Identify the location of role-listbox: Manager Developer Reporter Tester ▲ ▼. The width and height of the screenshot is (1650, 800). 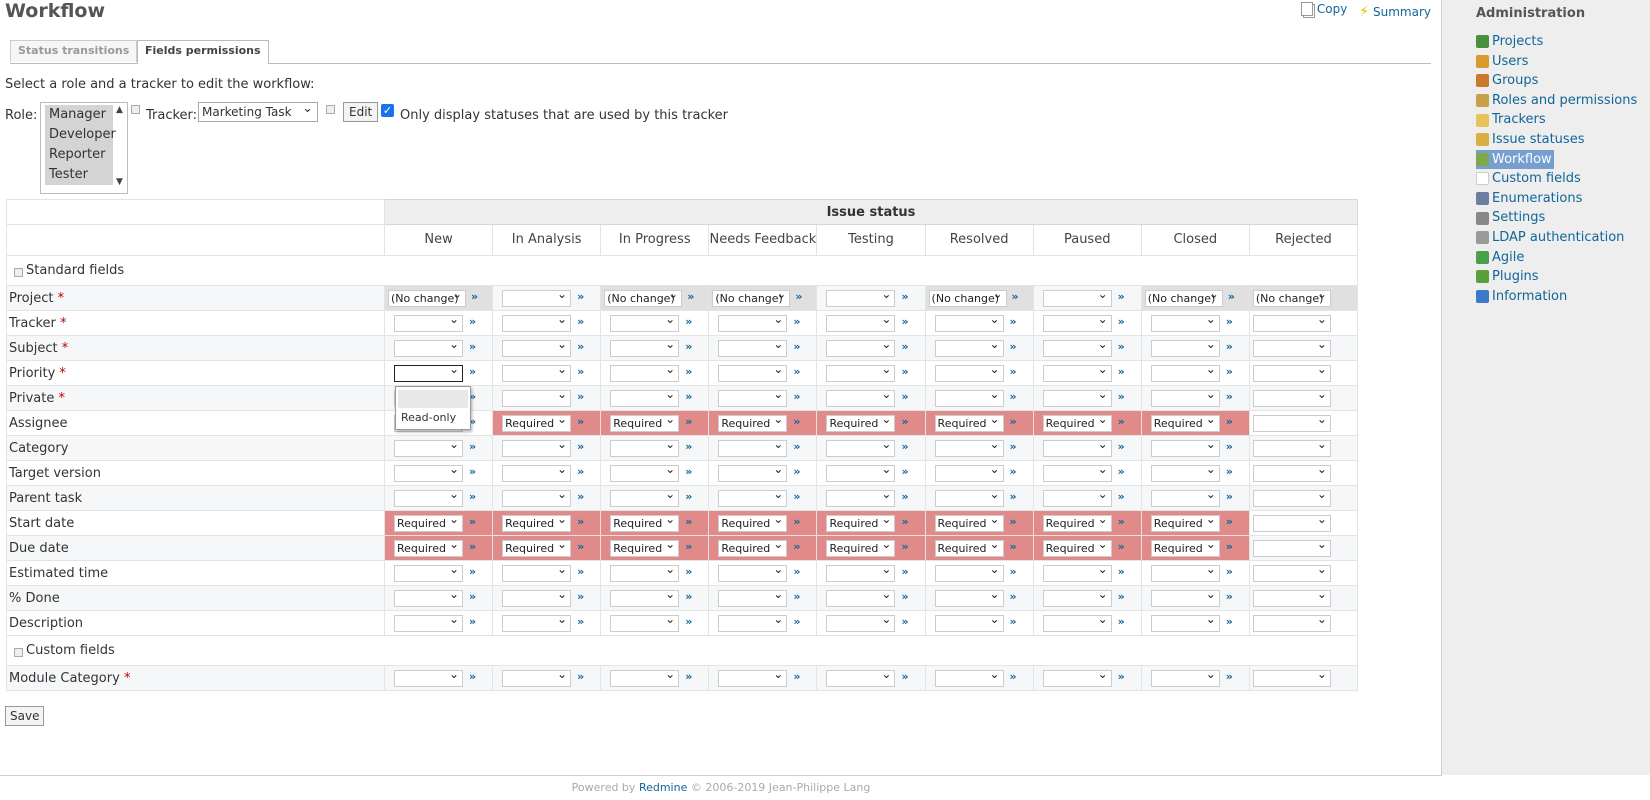
(84, 148).